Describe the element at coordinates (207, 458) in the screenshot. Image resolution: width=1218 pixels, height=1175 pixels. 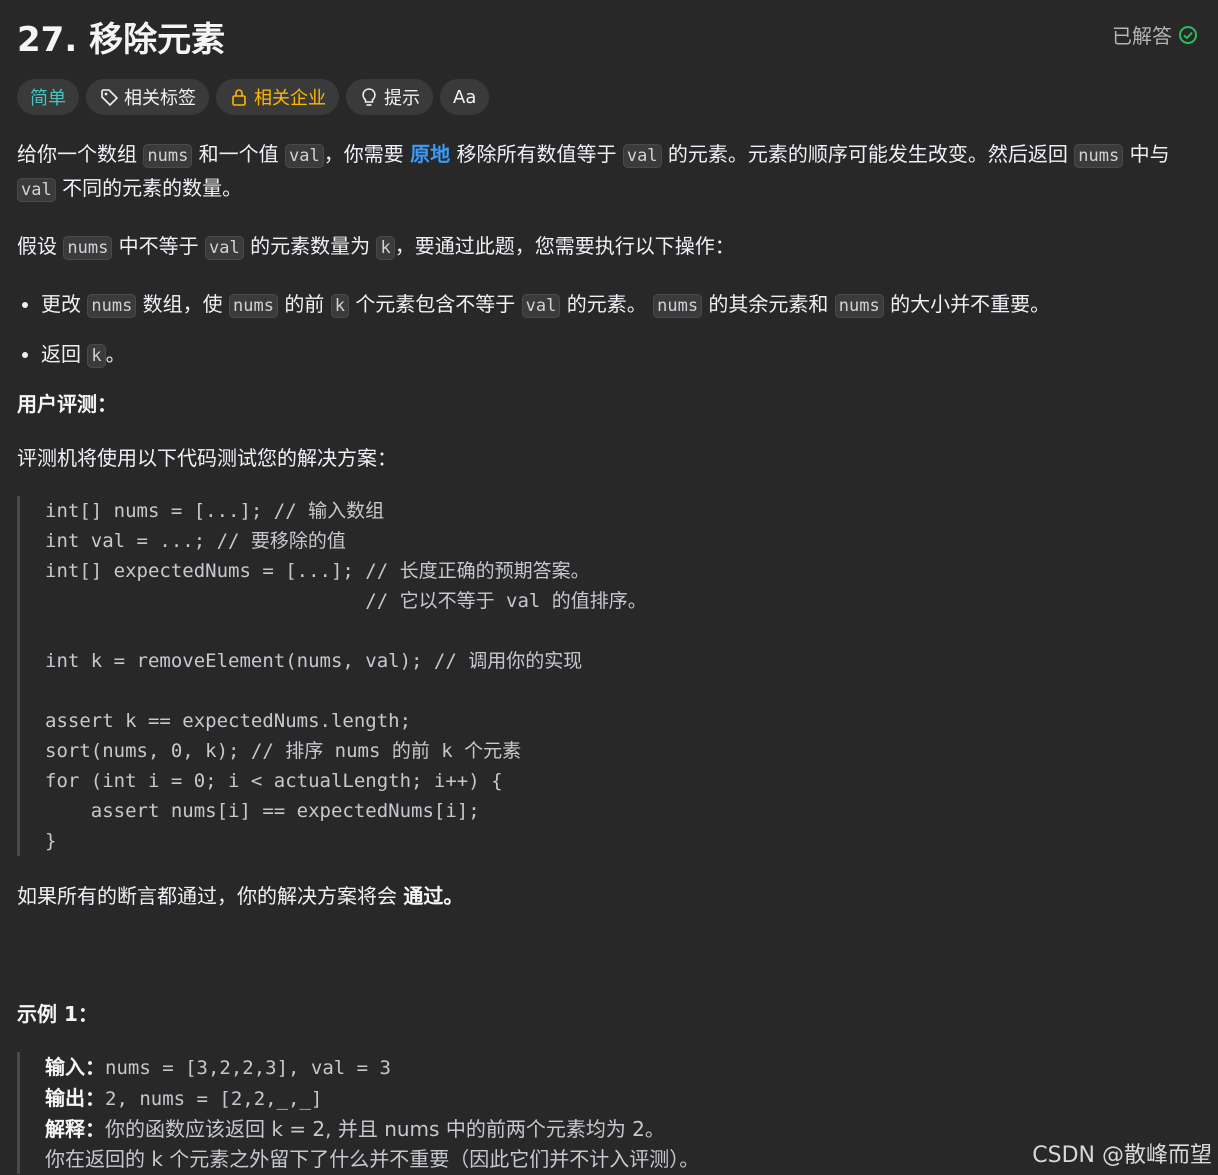
I see `judge-intro: 评测机将使用以下代码测试您的解决方案：` at that location.